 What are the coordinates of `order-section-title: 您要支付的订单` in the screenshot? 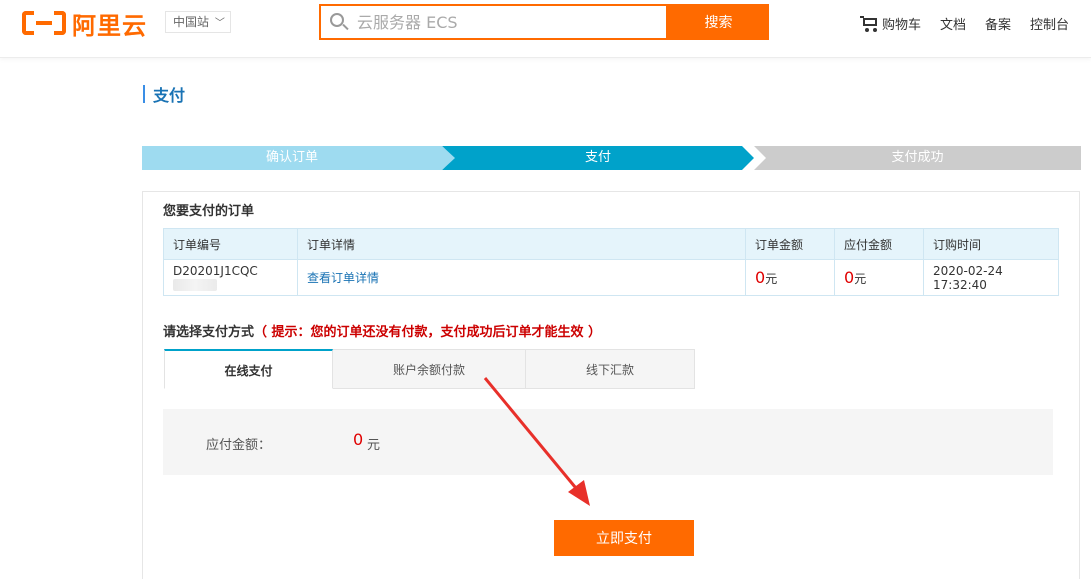 It's located at (209, 211).